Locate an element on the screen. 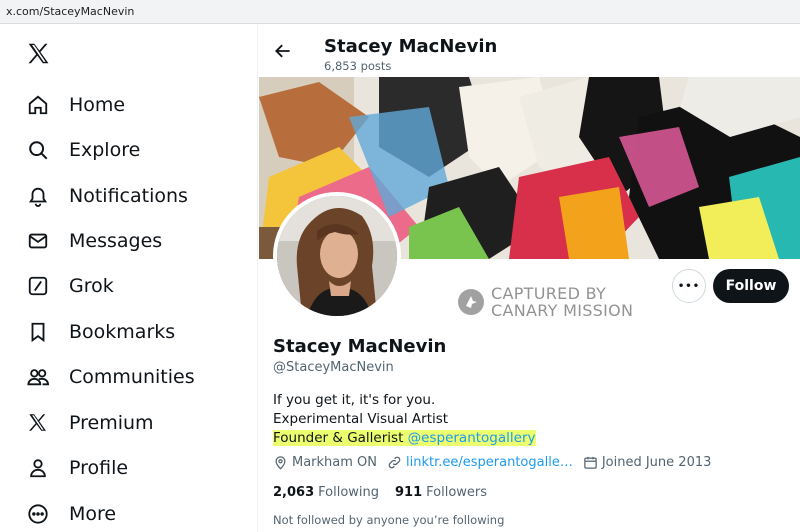 The image size is (800, 532). sidebar-item-label: Profile is located at coordinates (99, 468).